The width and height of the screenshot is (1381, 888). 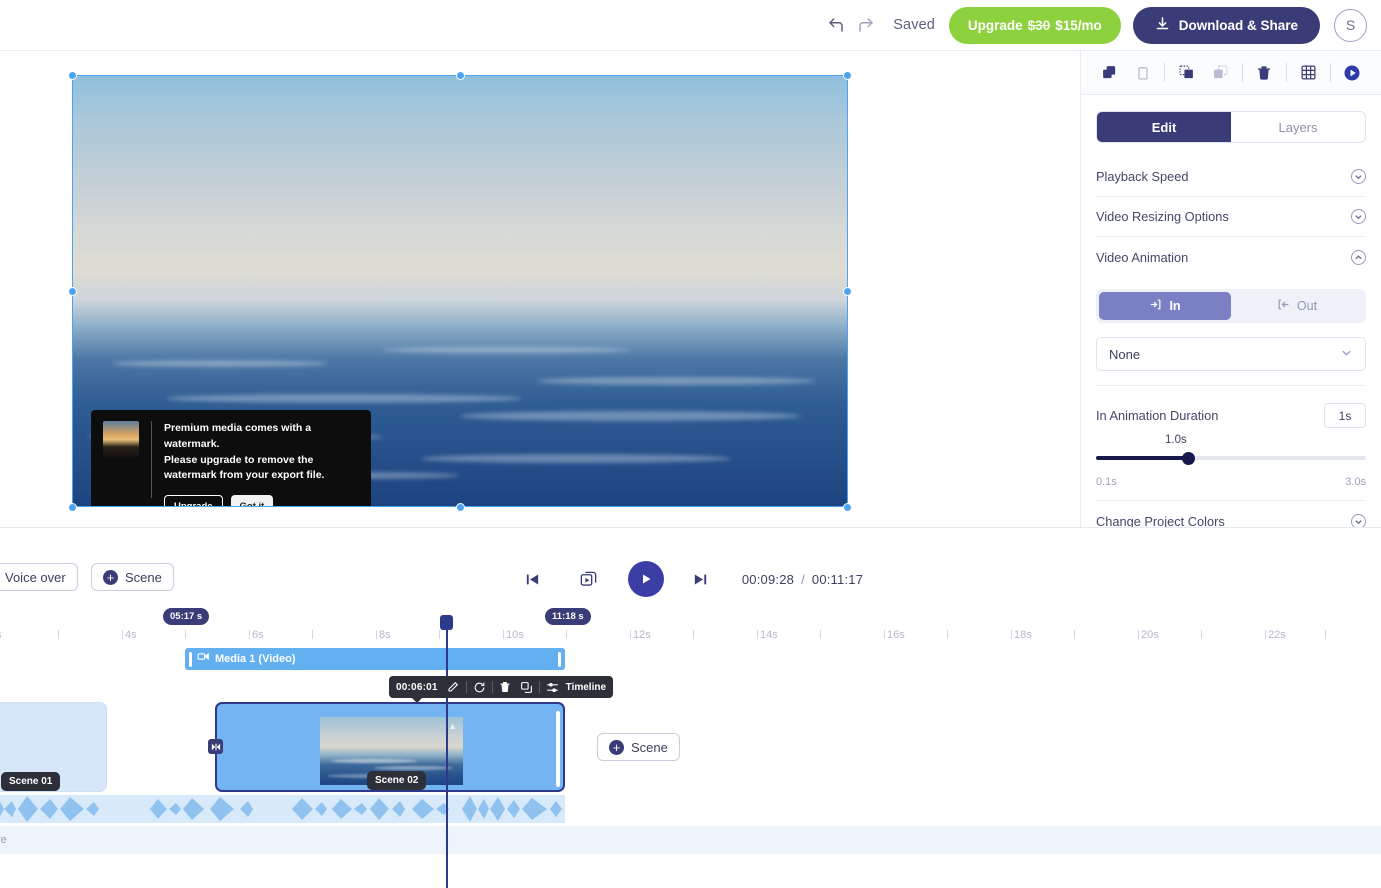 What do you see at coordinates (131, 635) in the screenshot?
I see `ruler-tick-label: 4s` at bounding box center [131, 635].